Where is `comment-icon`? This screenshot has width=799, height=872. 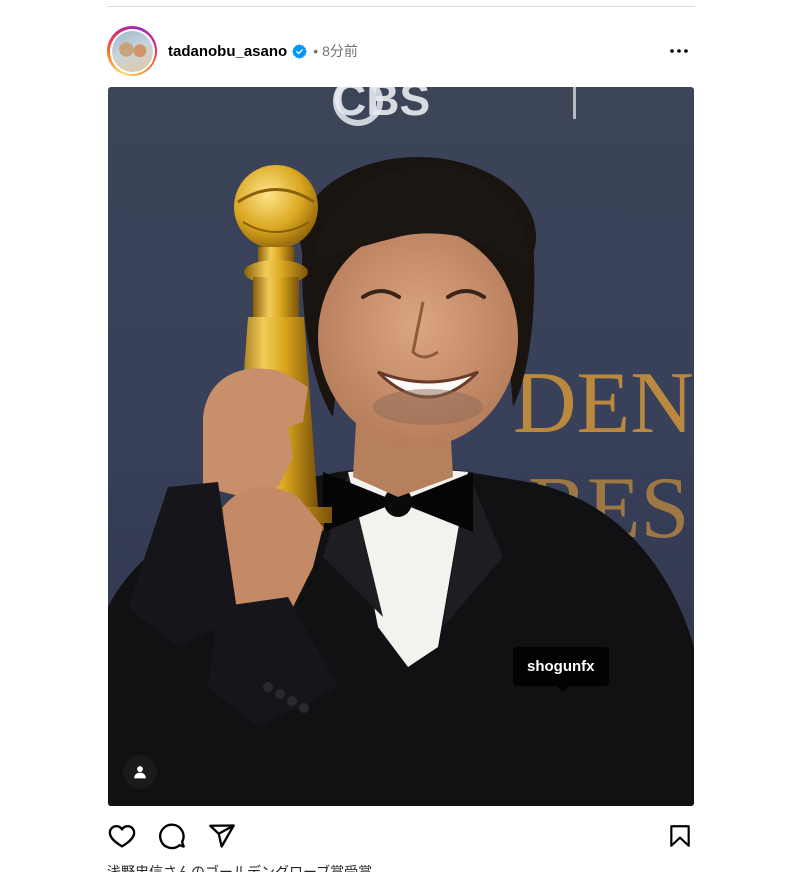
comment-icon is located at coordinates (172, 836).